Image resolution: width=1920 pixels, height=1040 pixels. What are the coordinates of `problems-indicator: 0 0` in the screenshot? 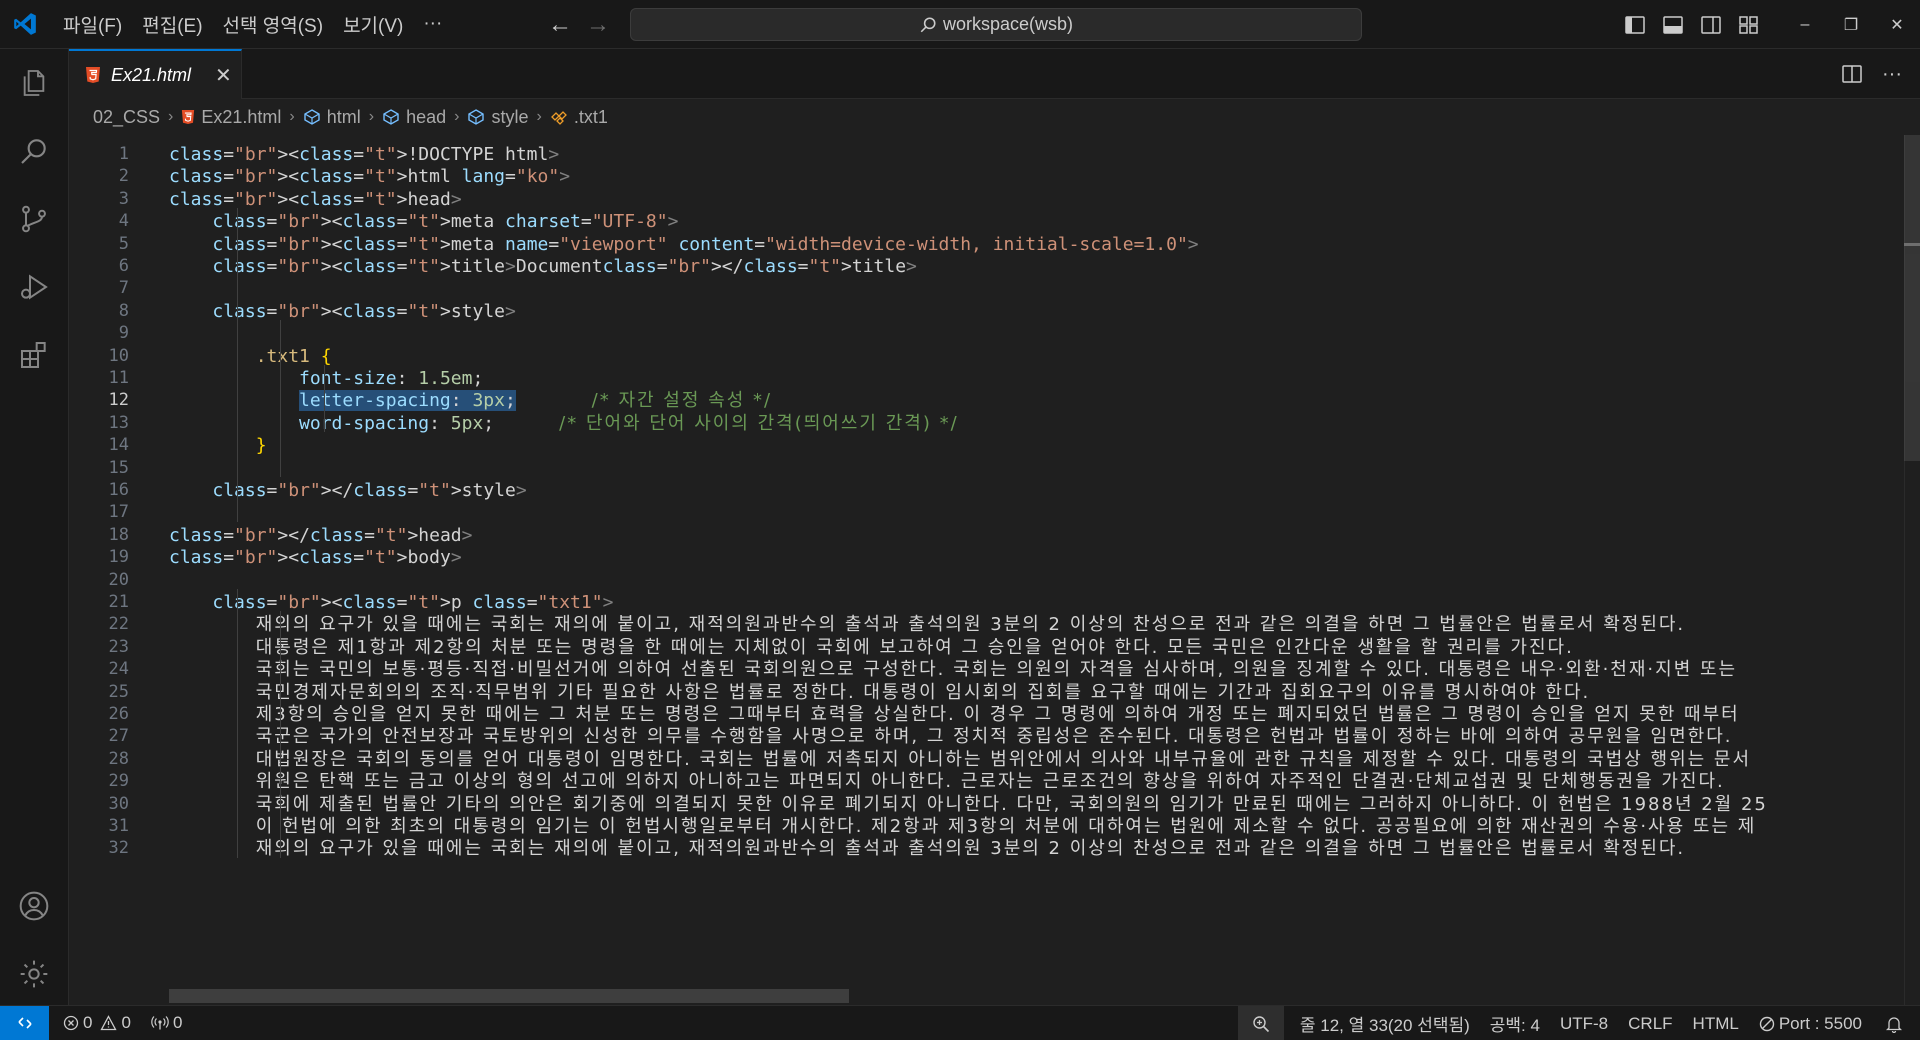 It's located at (95, 1023).